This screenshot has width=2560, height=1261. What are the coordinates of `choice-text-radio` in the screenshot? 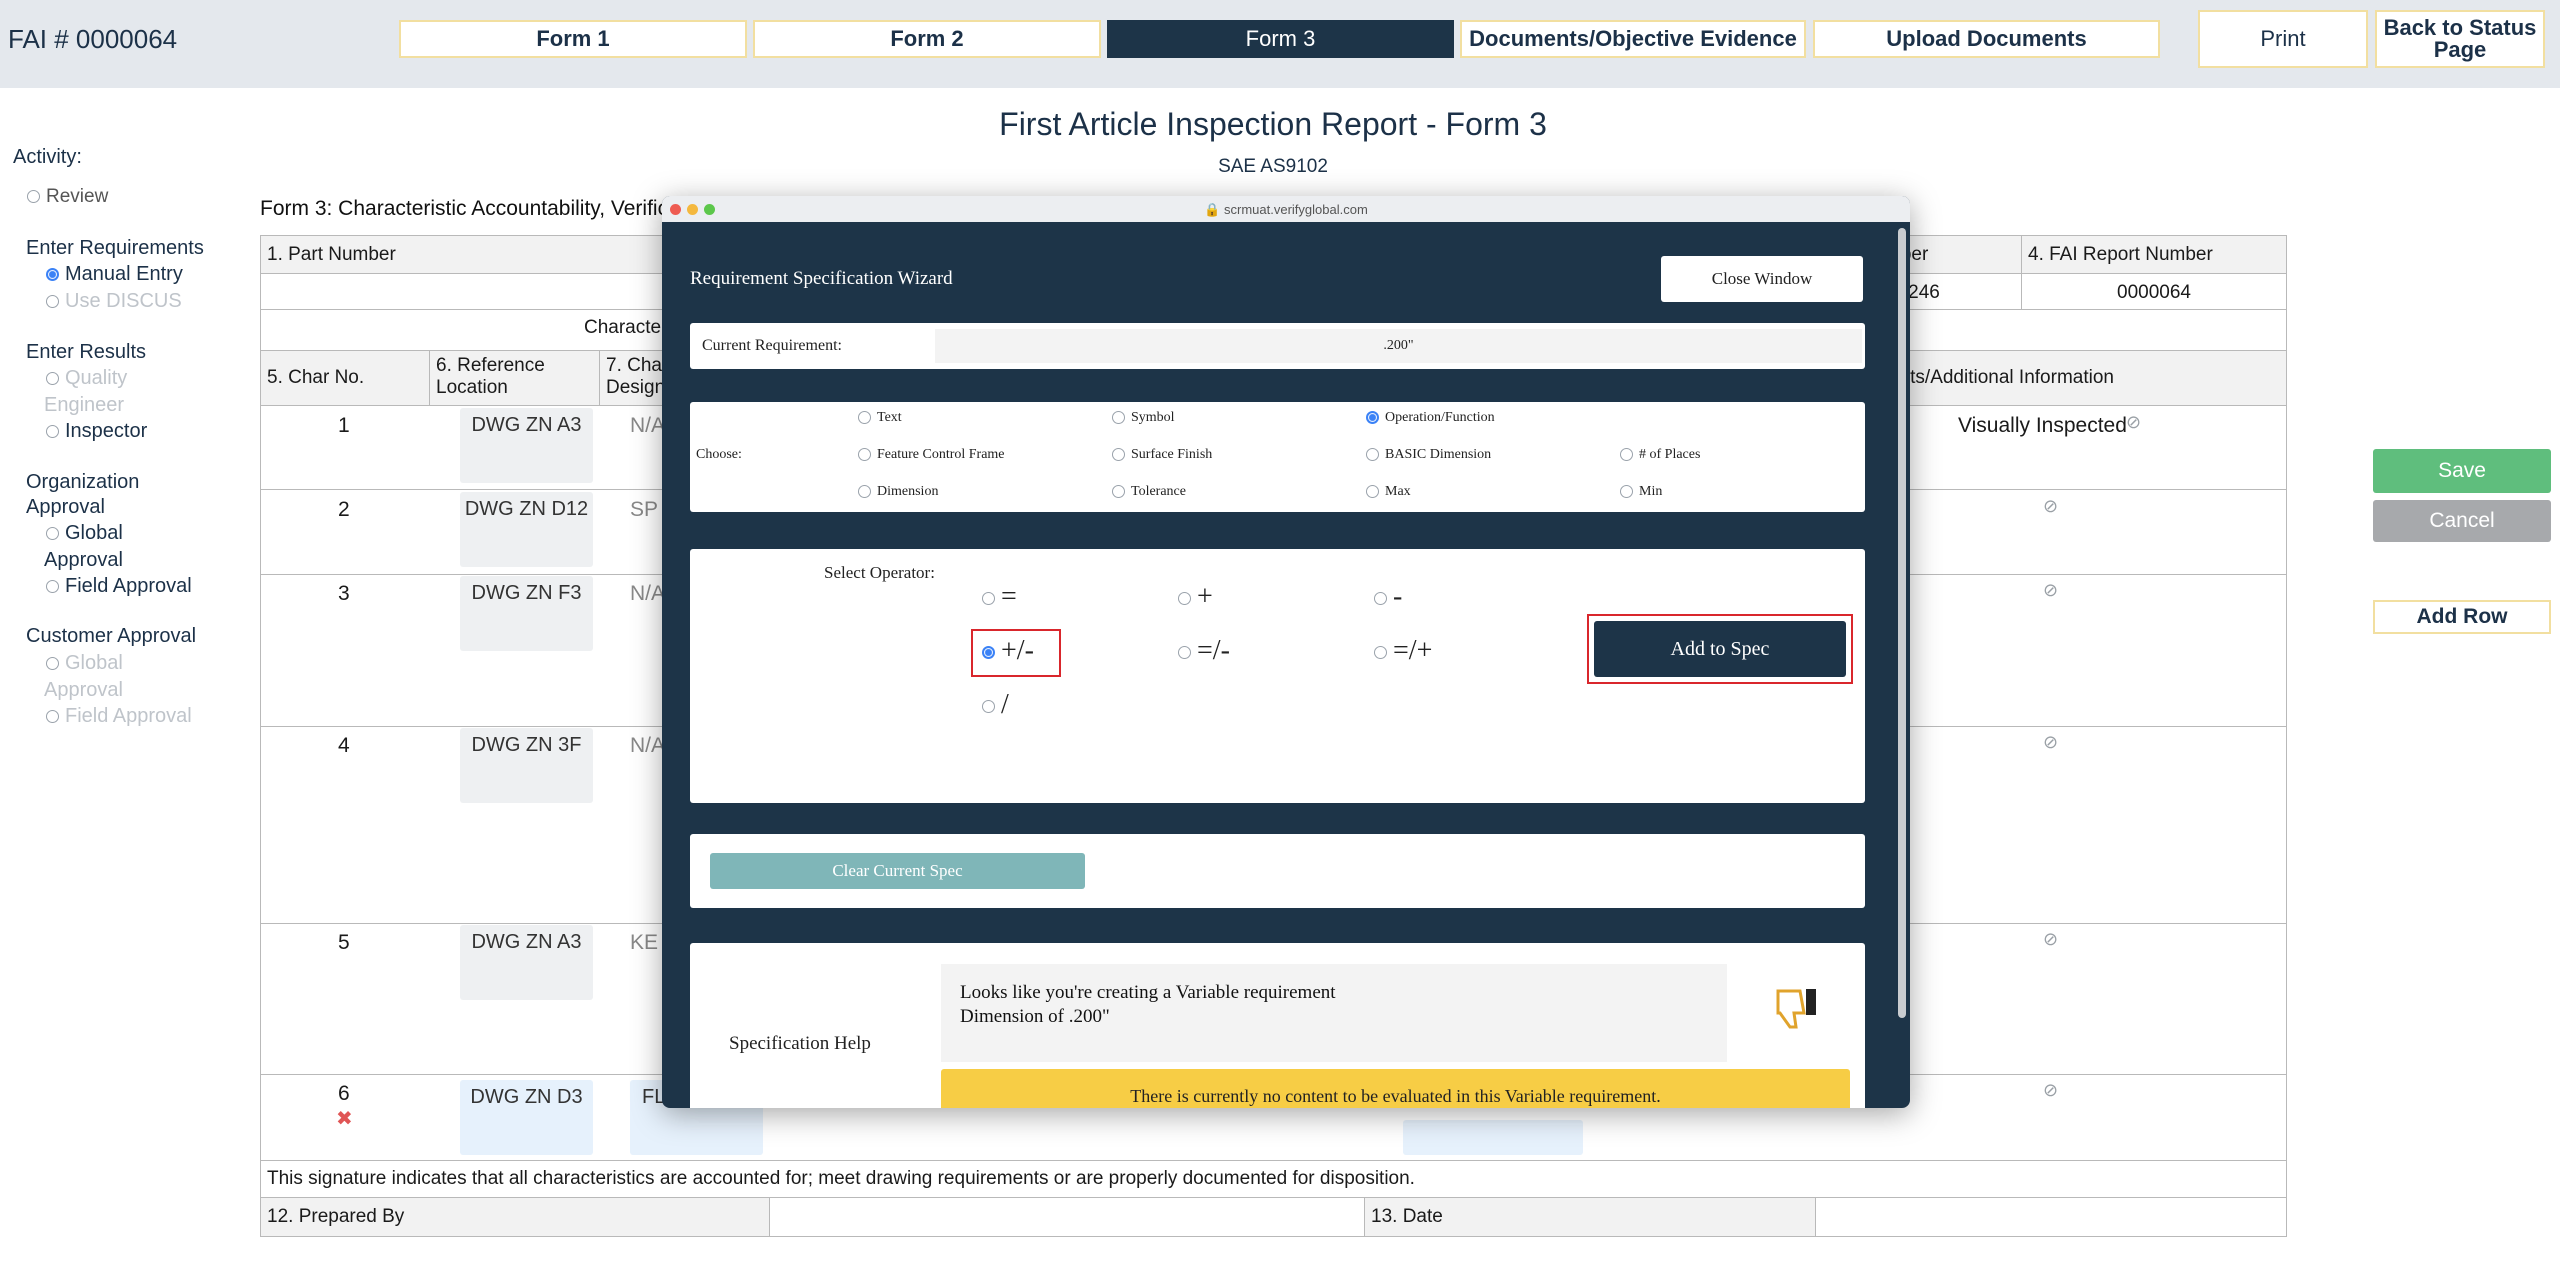 It's located at (864, 418).